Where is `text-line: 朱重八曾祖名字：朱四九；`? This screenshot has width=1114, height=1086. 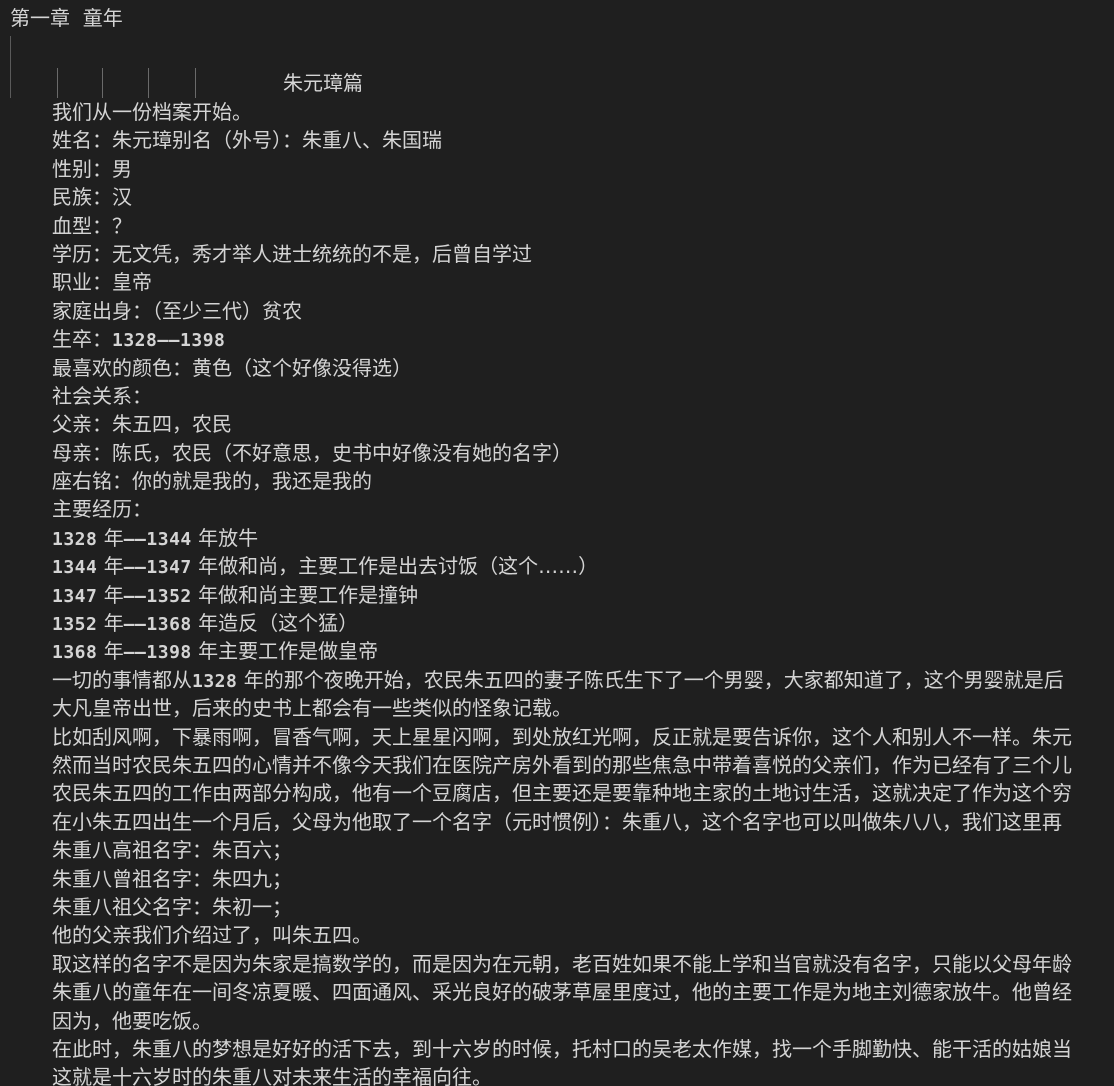 text-line: 朱重八曾祖名字：朱四九； is located at coordinates (583, 879).